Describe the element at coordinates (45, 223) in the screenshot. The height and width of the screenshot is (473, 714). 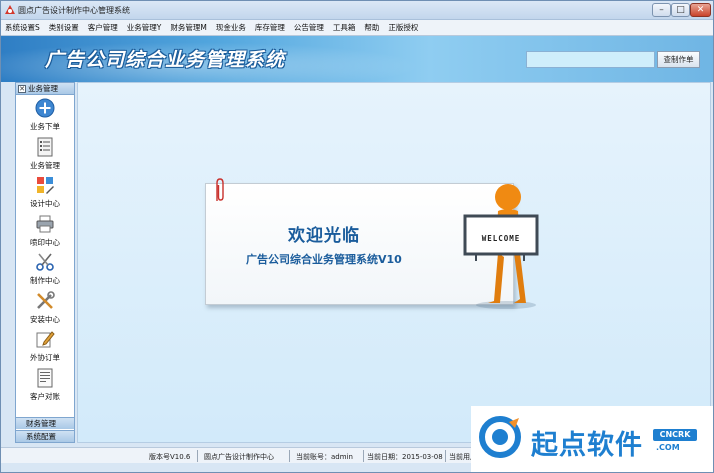
I see `printer-icon` at that location.